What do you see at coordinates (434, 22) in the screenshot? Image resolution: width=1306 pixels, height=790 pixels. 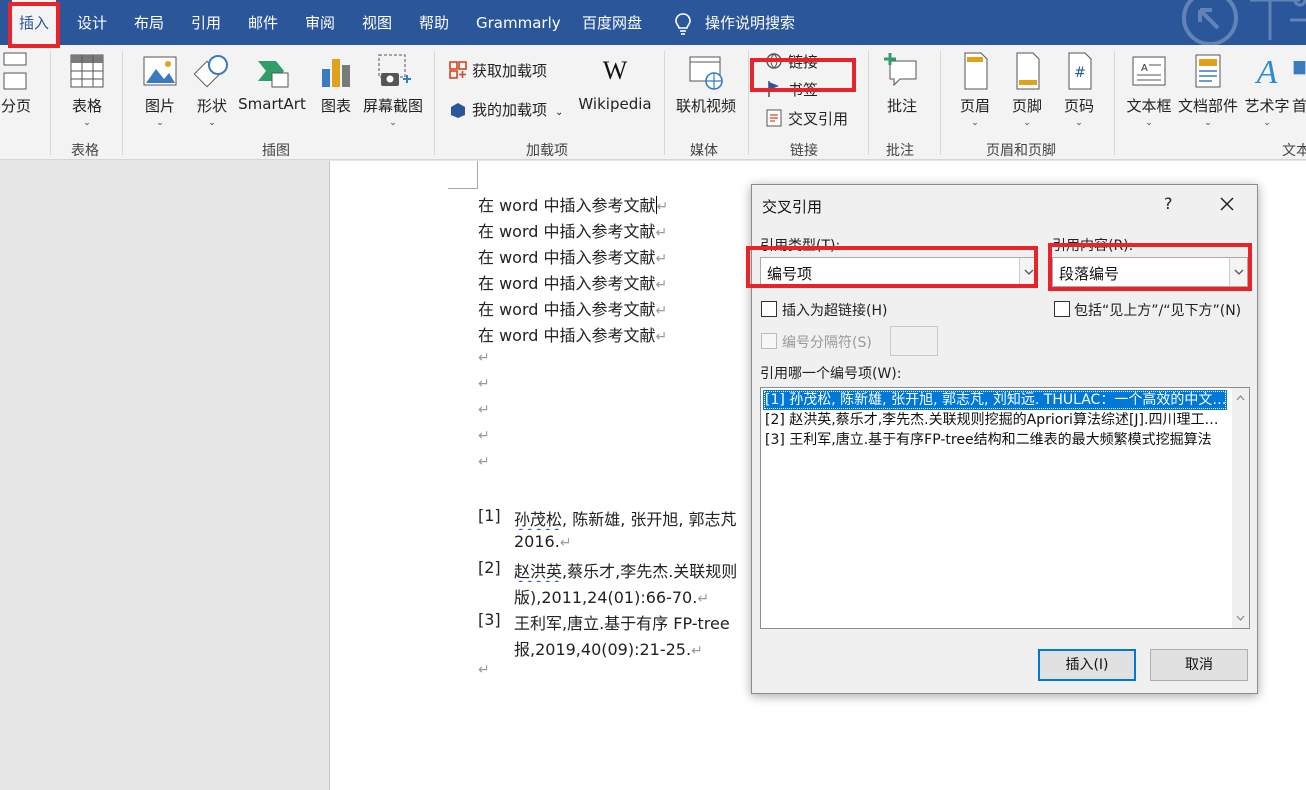 I see `tab-help: 帮助` at bounding box center [434, 22].